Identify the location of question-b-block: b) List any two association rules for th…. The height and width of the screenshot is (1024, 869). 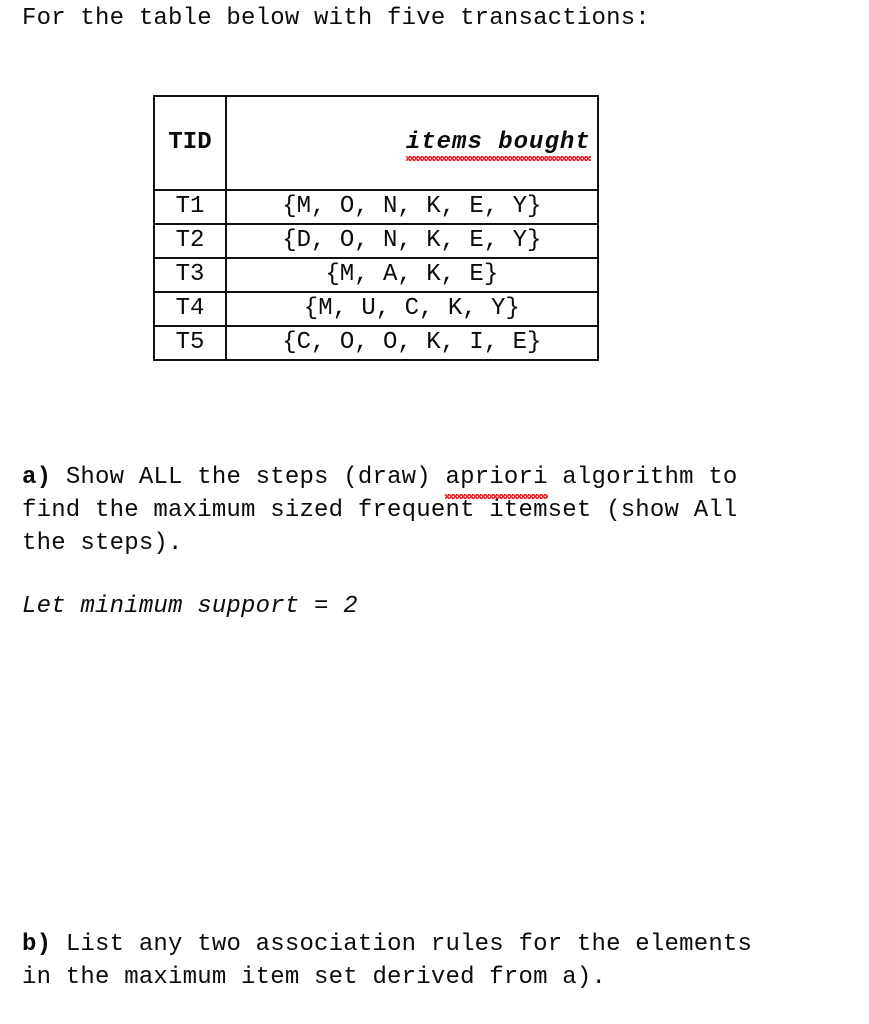
(387, 961).